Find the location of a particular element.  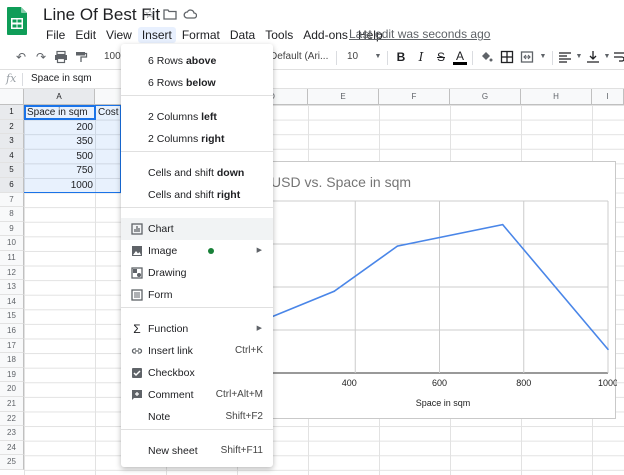

merge-cells-icon is located at coordinates (527, 57).